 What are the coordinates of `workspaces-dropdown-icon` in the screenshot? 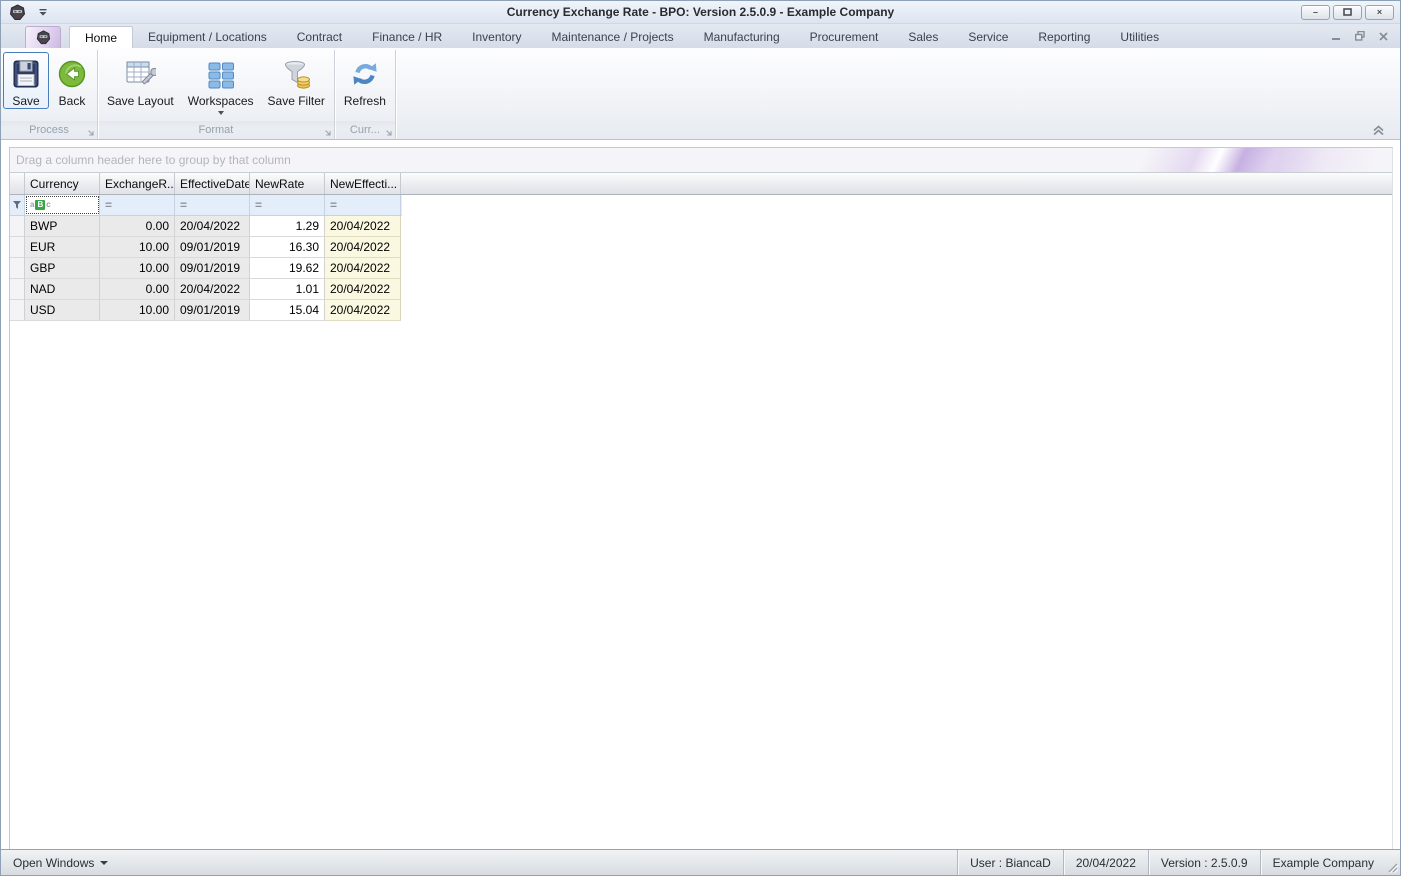 It's located at (220, 113).